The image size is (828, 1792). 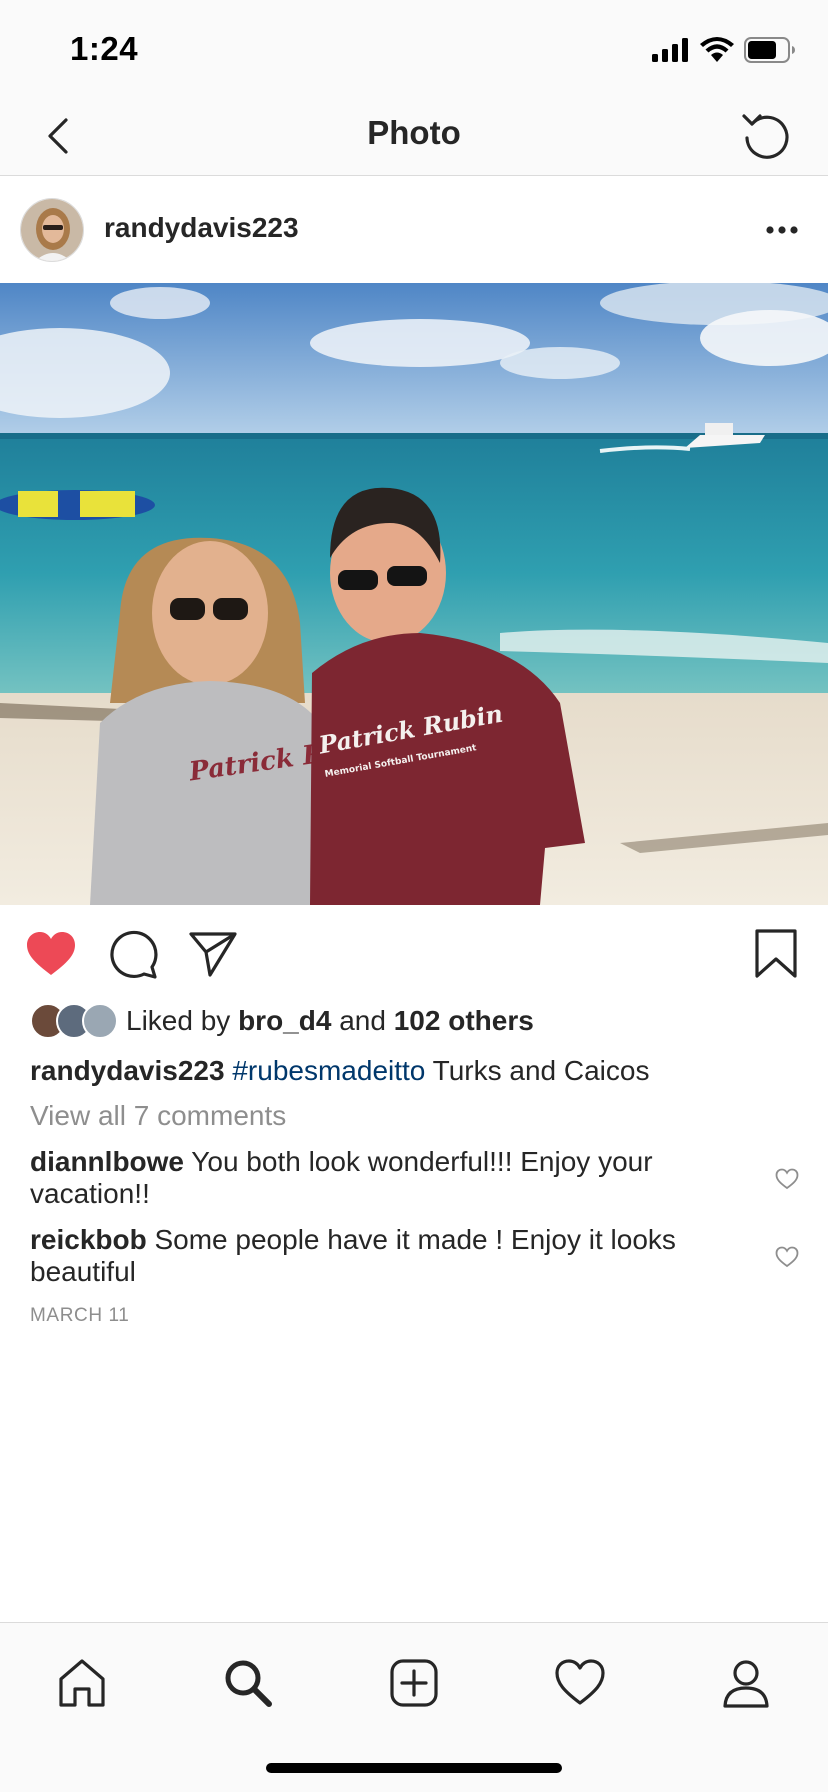 I want to click on avatar-image, so click(x=52, y=230).